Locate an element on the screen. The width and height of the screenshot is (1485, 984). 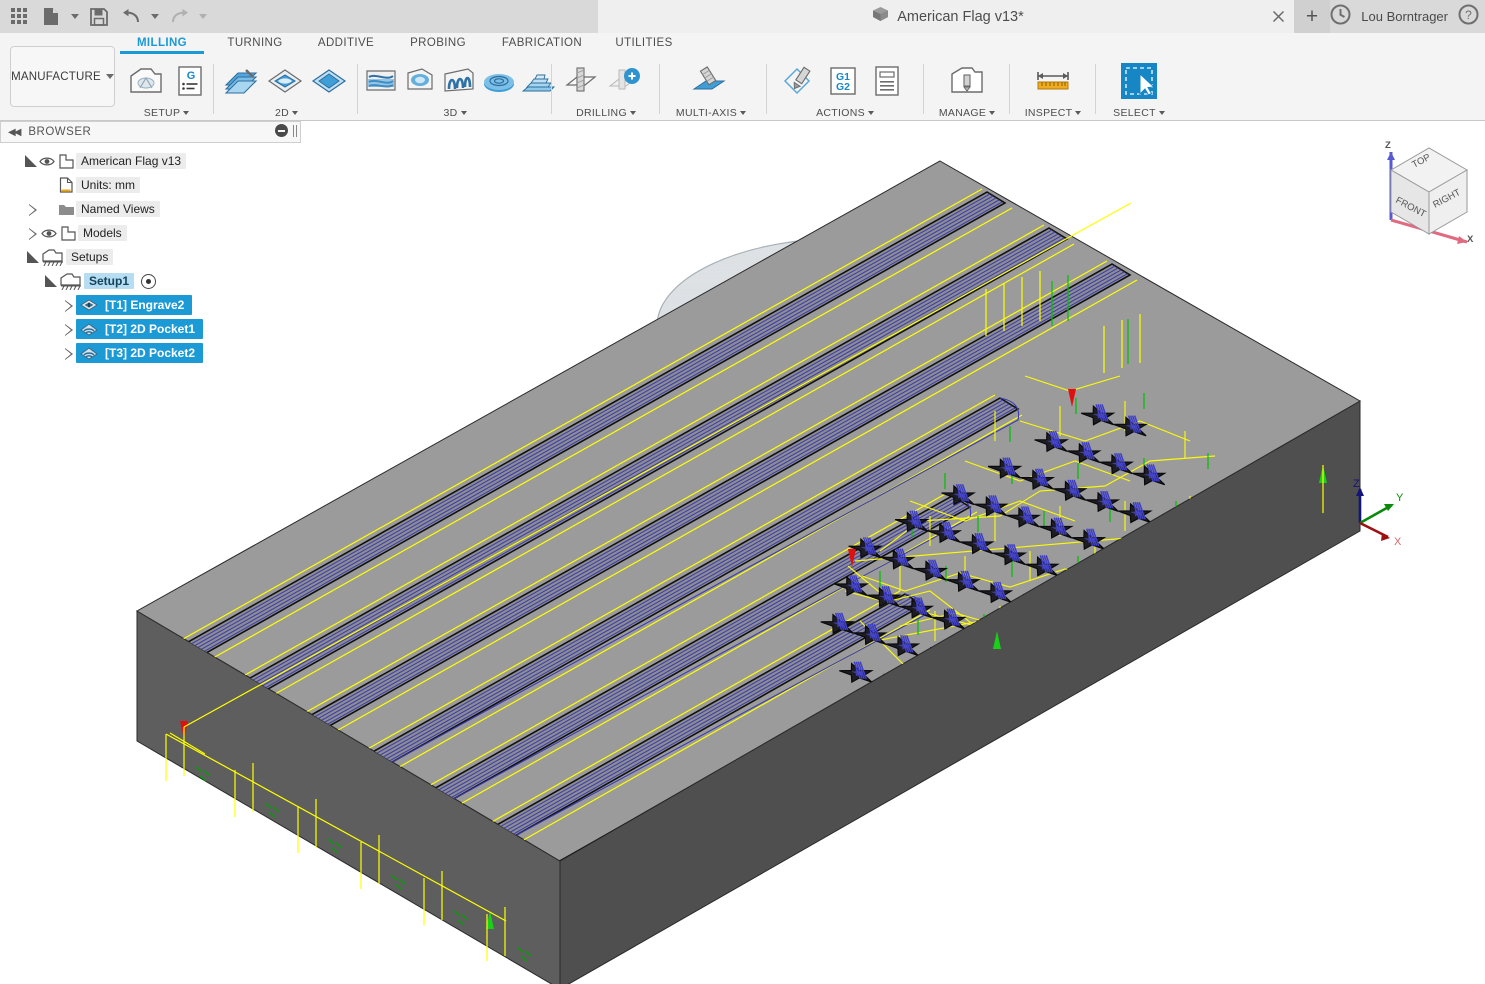
tree-item-named-views: Named Views is located at coordinates (151, 209).